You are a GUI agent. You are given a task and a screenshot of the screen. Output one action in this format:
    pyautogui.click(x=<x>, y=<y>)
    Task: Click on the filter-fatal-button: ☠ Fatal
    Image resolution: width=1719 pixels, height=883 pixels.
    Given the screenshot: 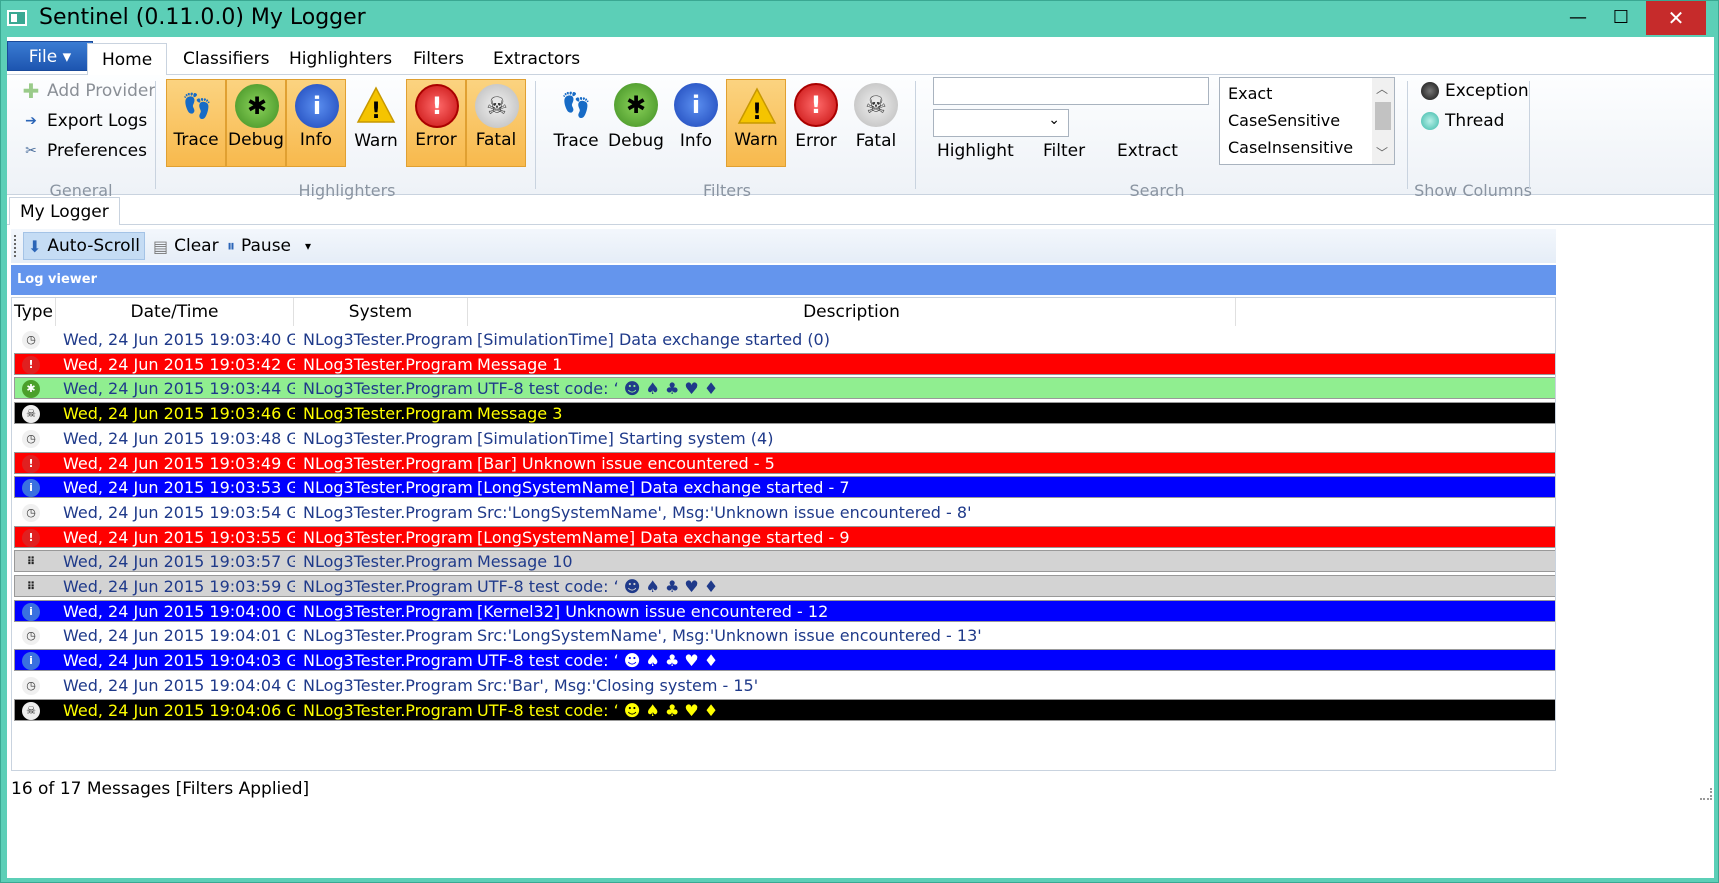 What is the action you would take?
    pyautogui.click(x=876, y=123)
    